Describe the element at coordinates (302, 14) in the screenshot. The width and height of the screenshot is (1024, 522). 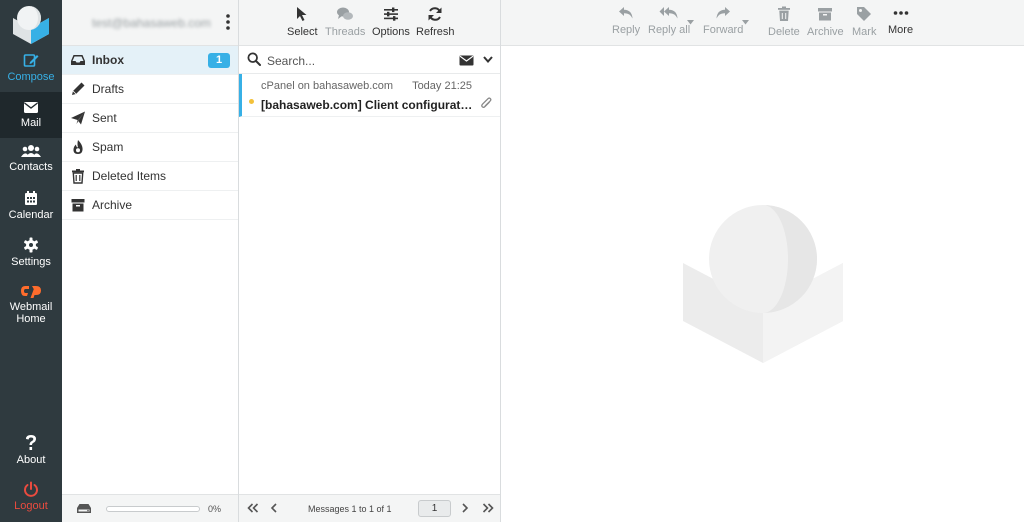
I see `cursor-icon` at that location.